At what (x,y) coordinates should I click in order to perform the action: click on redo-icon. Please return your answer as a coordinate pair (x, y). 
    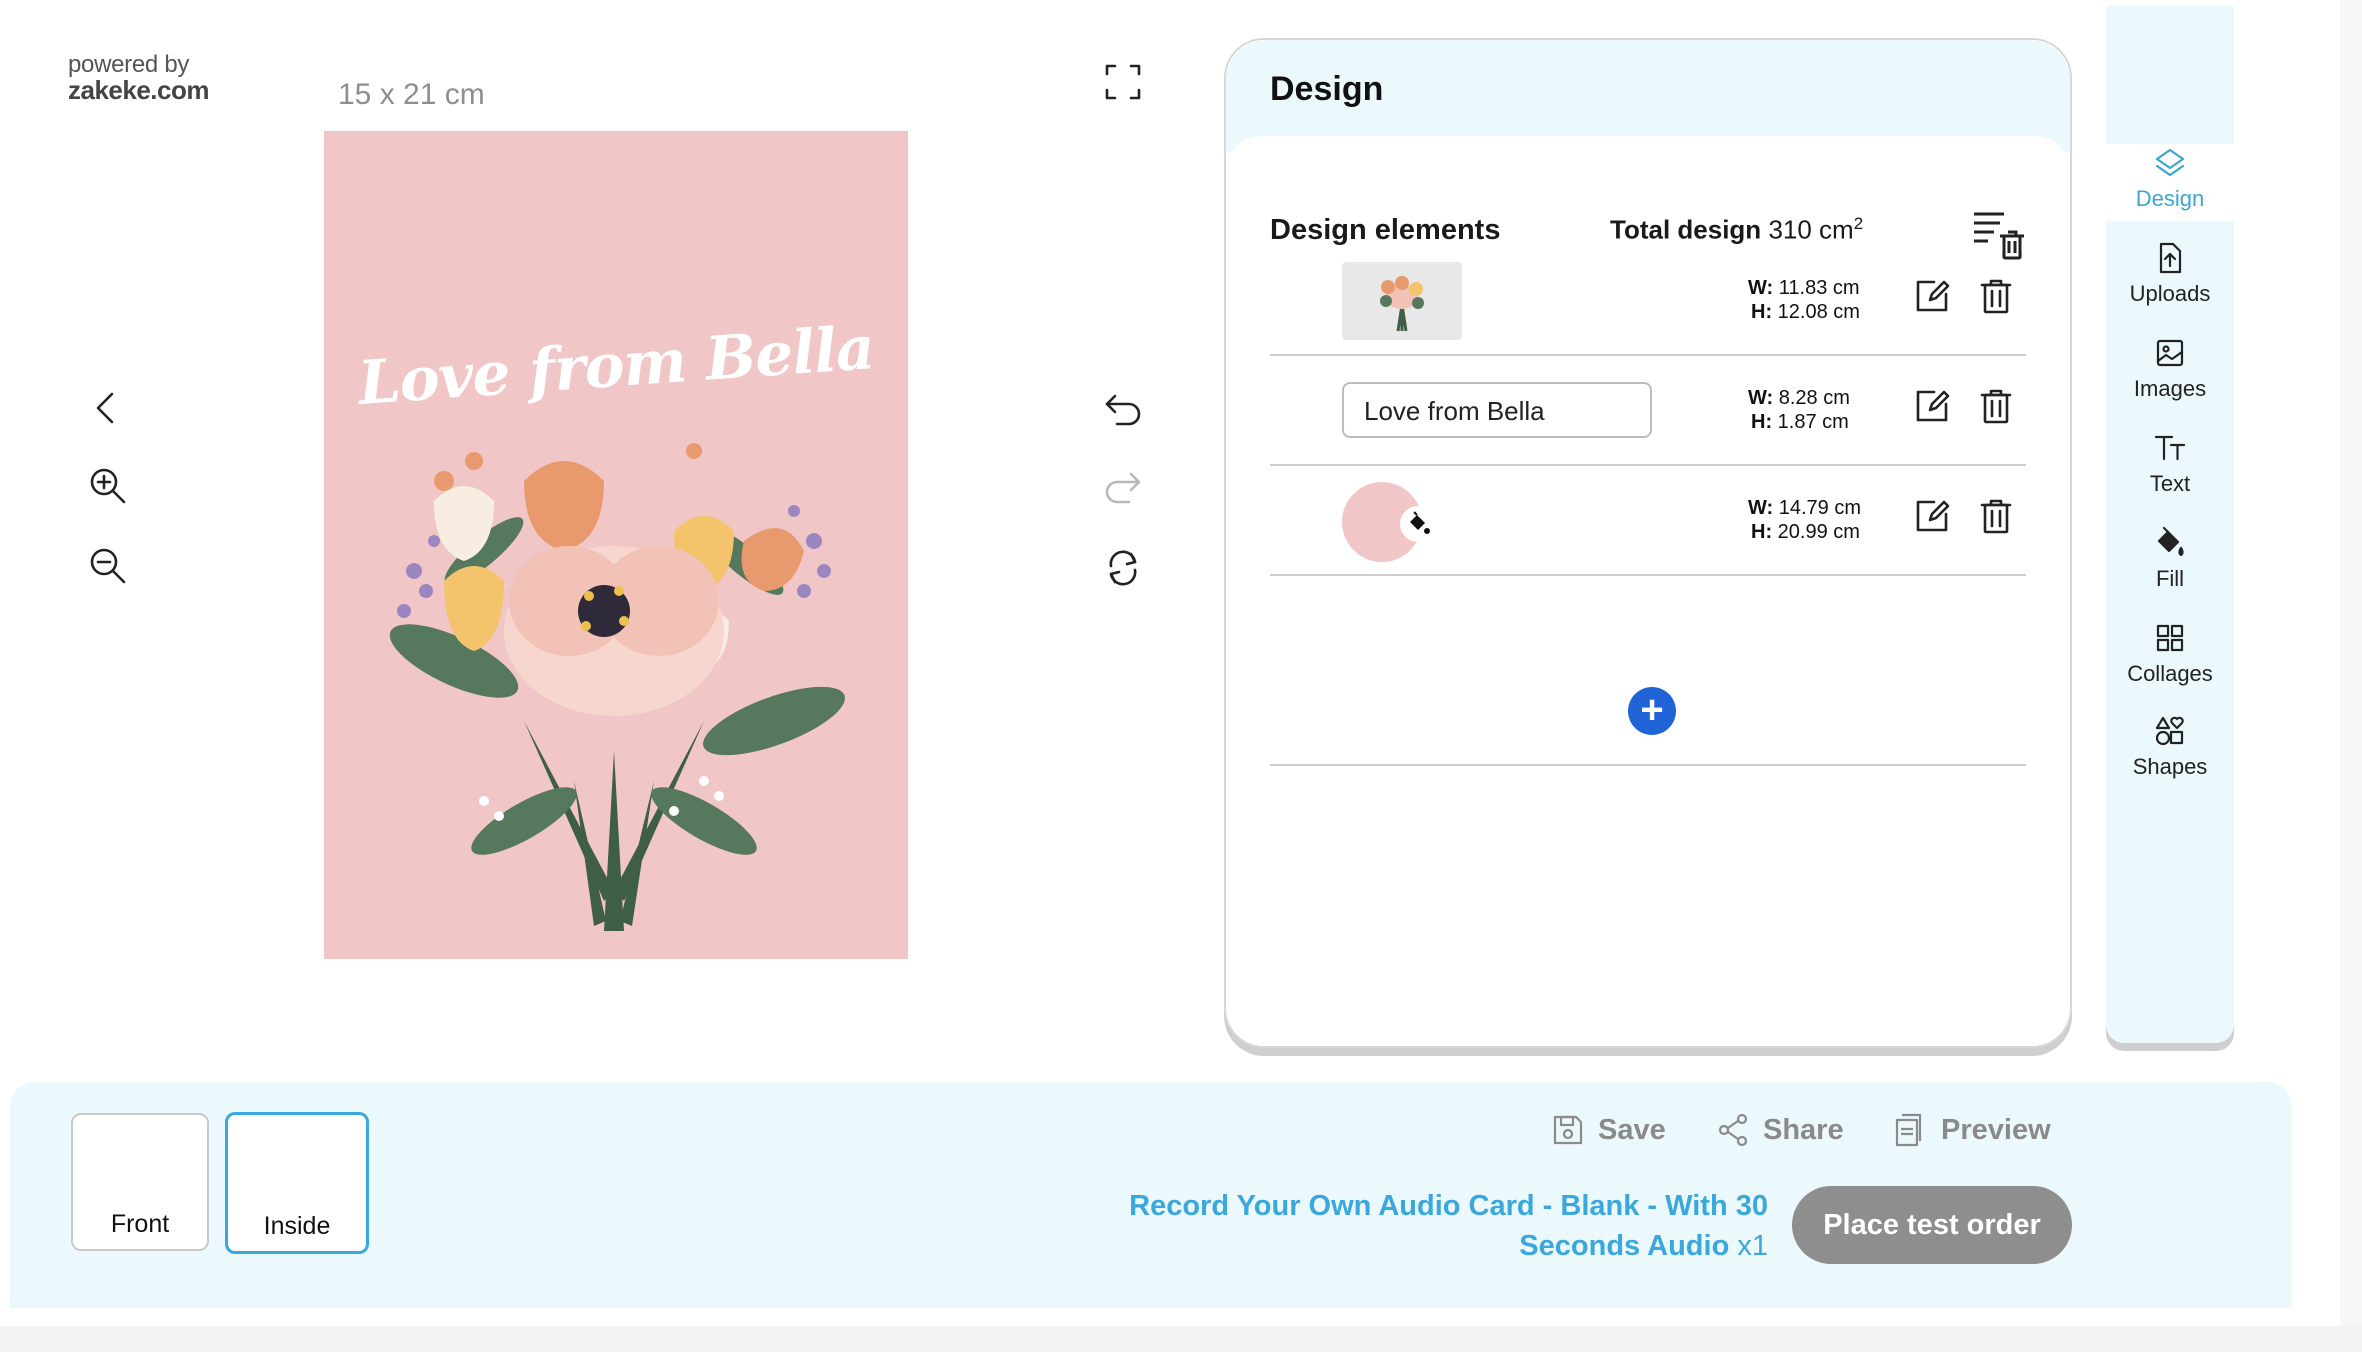
    Looking at the image, I should click on (1123, 486).